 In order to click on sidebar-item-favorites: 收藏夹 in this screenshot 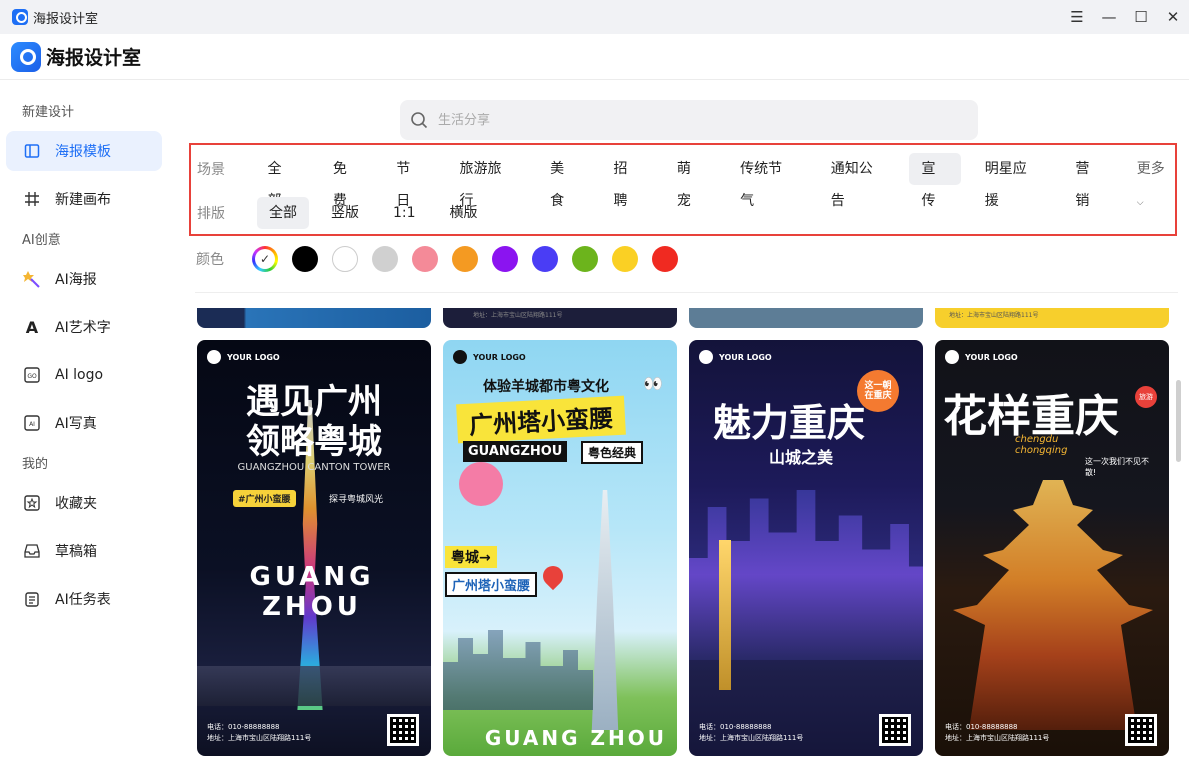, I will do `click(84, 503)`.